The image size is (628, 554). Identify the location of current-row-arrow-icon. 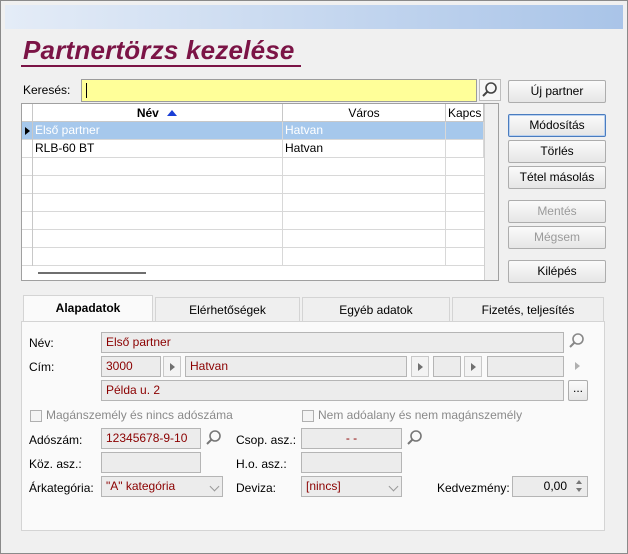
(27, 131).